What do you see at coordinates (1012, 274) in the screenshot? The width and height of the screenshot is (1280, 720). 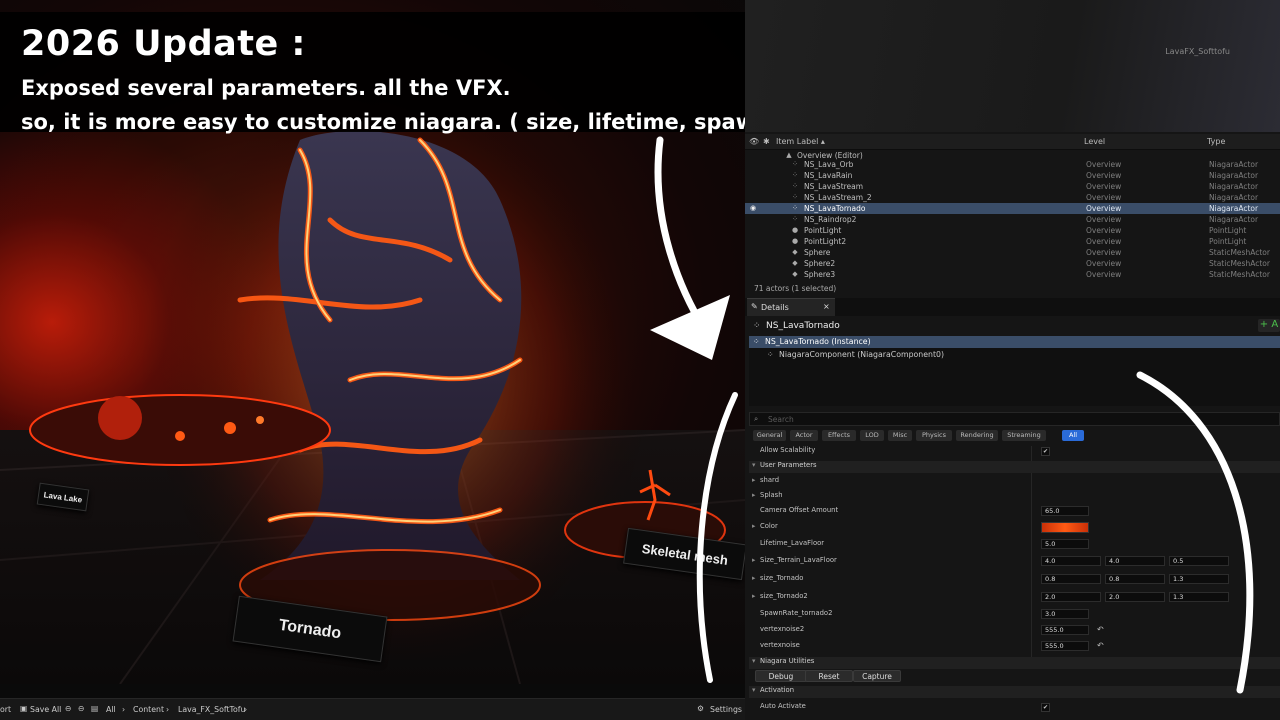 I see `outliner-row: ◆ Sphere3 Overview StaticMeshActor` at bounding box center [1012, 274].